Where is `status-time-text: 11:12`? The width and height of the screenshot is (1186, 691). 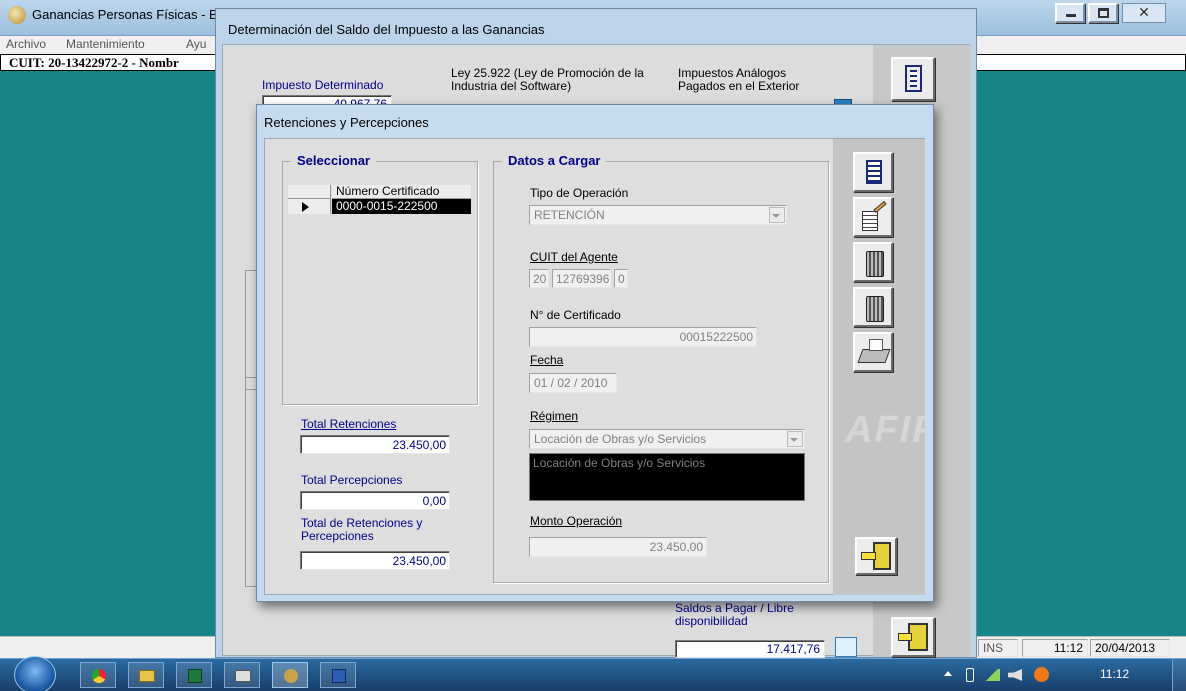 status-time-text: 11:12 is located at coordinates (1068, 648).